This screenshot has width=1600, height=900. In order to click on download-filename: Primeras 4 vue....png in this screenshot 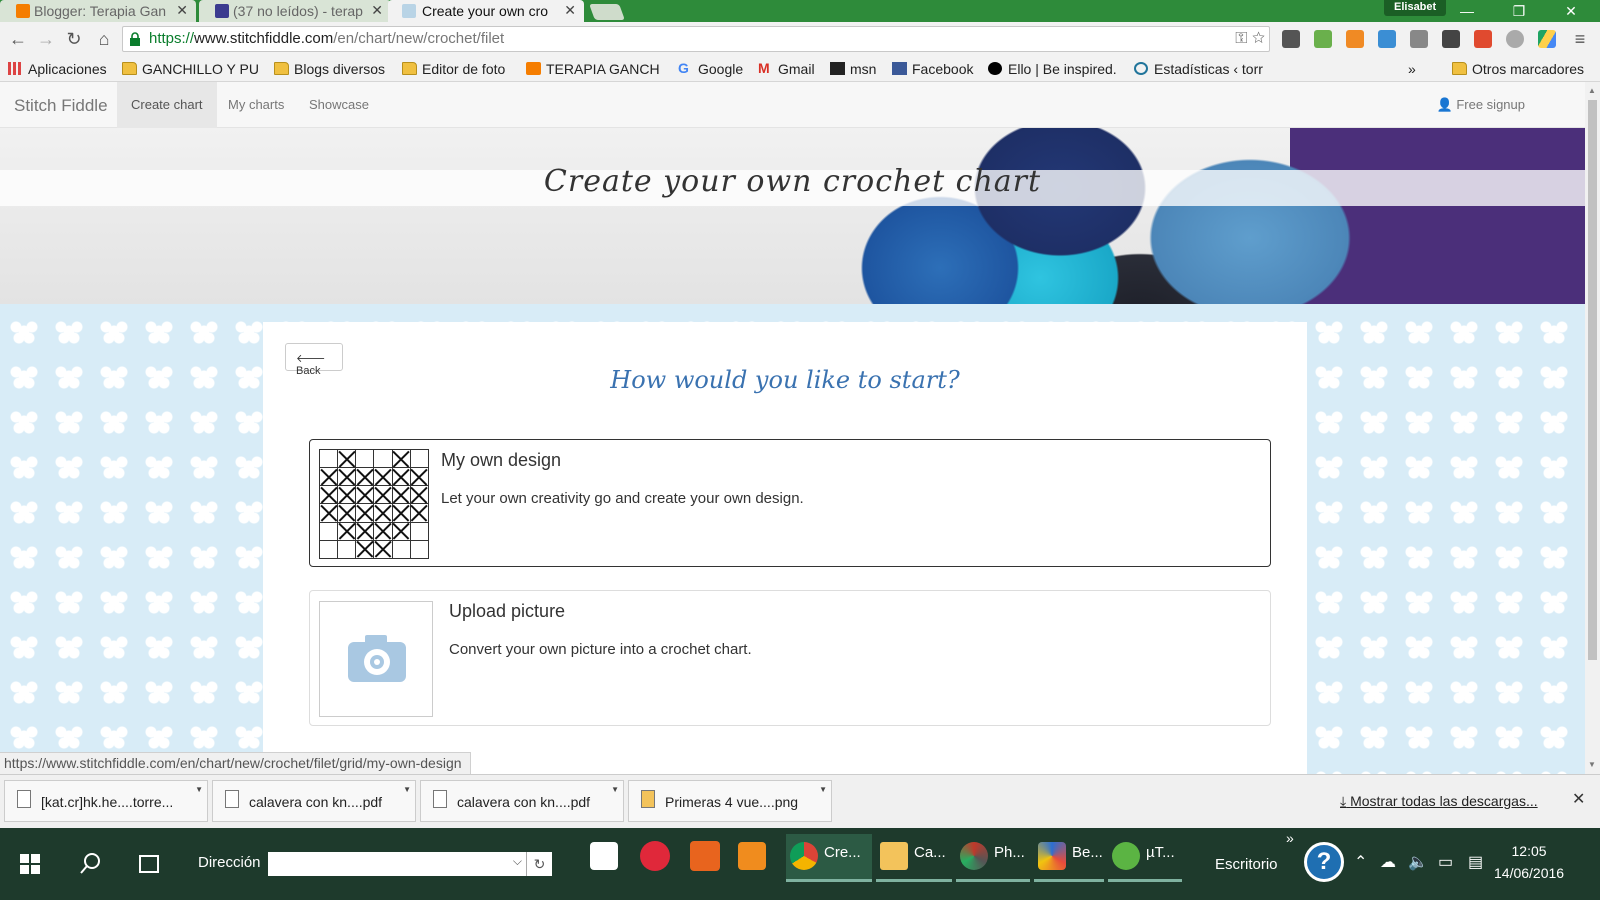, I will do `click(732, 802)`.